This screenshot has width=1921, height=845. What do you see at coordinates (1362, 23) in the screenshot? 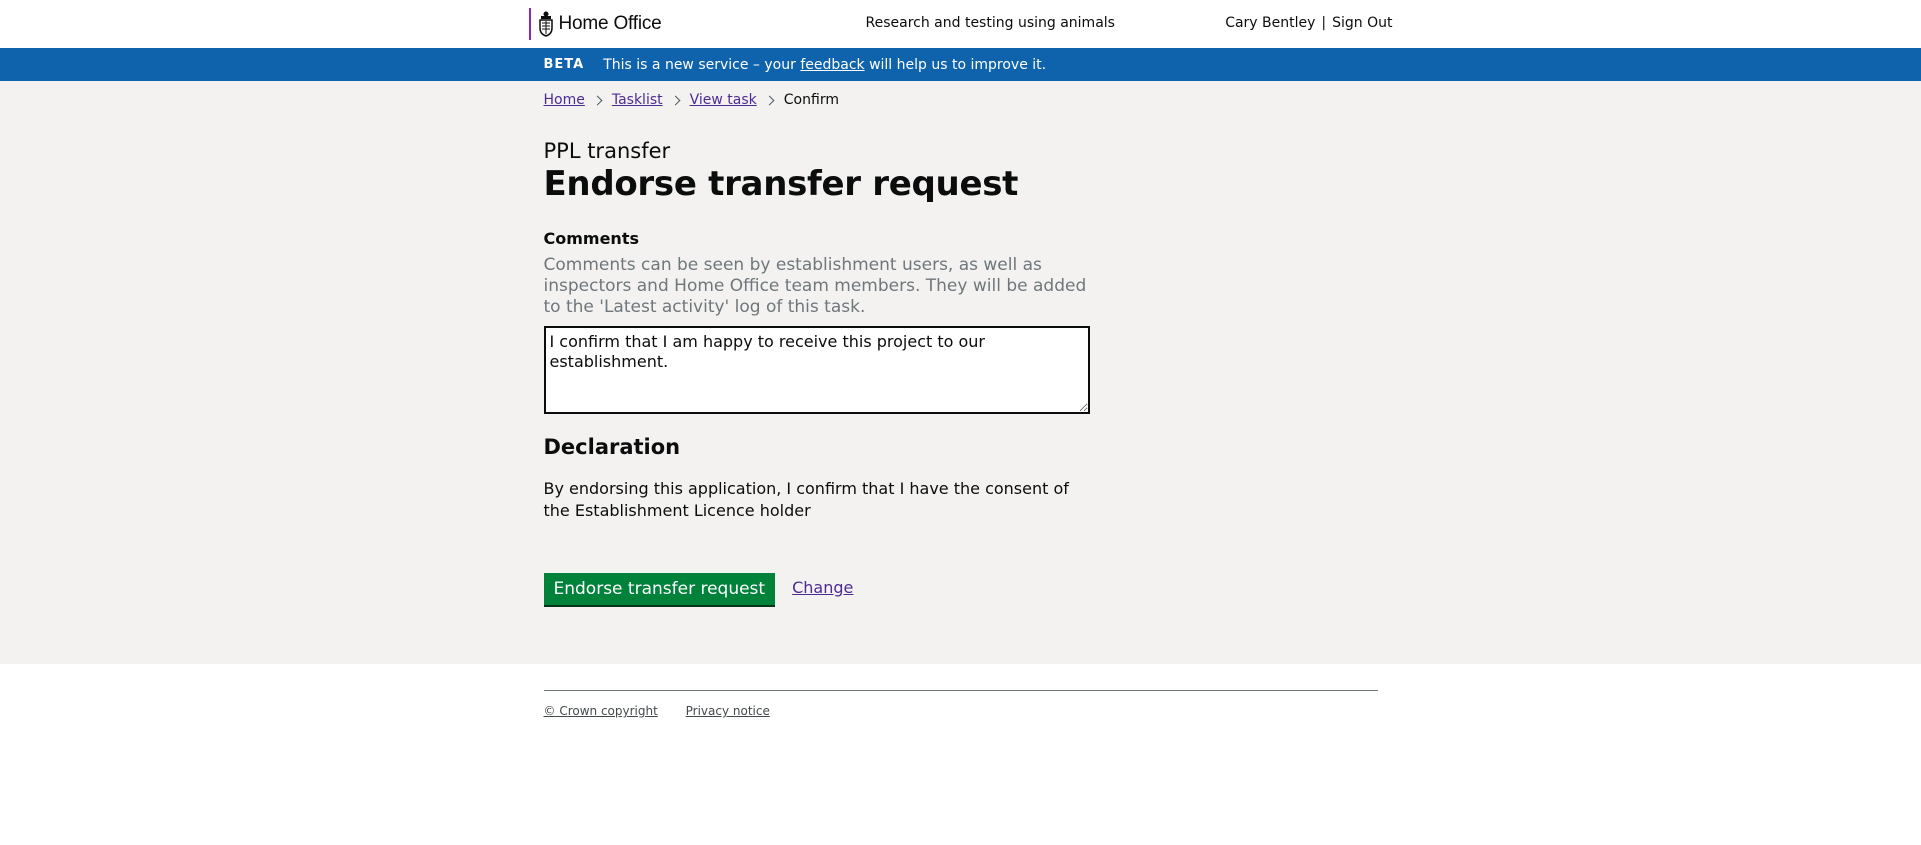
I see `sign-out-link: Sign Out` at bounding box center [1362, 23].